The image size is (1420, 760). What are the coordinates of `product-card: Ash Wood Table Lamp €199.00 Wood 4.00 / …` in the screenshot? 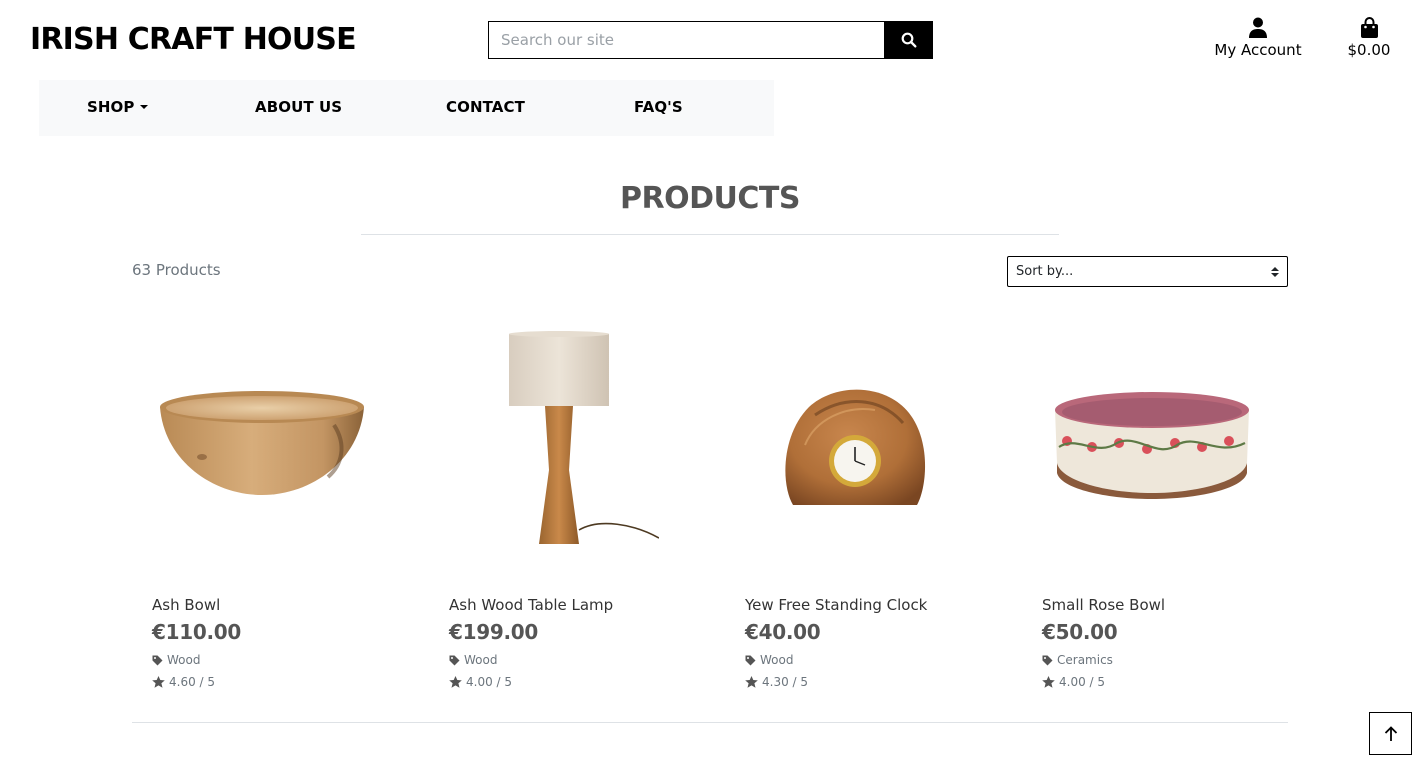 It's located at (559, 510).